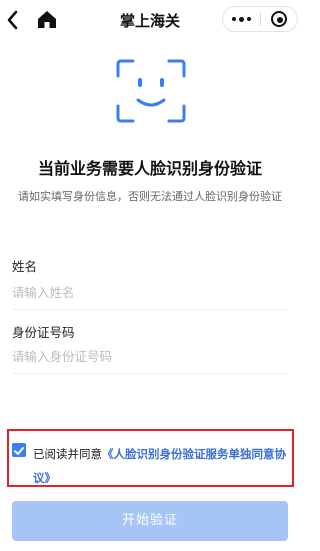 Image resolution: width=320 pixels, height=551 pixels. What do you see at coordinates (150, 196) in the screenshot?
I see `instruction-text: 请如实填写身份信息，否则无法通过人脸识别身份验证` at bounding box center [150, 196].